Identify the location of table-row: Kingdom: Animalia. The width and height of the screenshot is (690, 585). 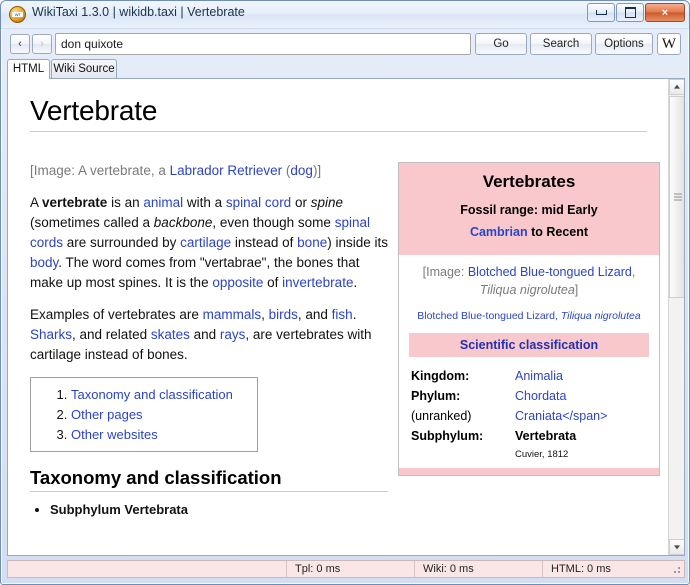
(531, 376).